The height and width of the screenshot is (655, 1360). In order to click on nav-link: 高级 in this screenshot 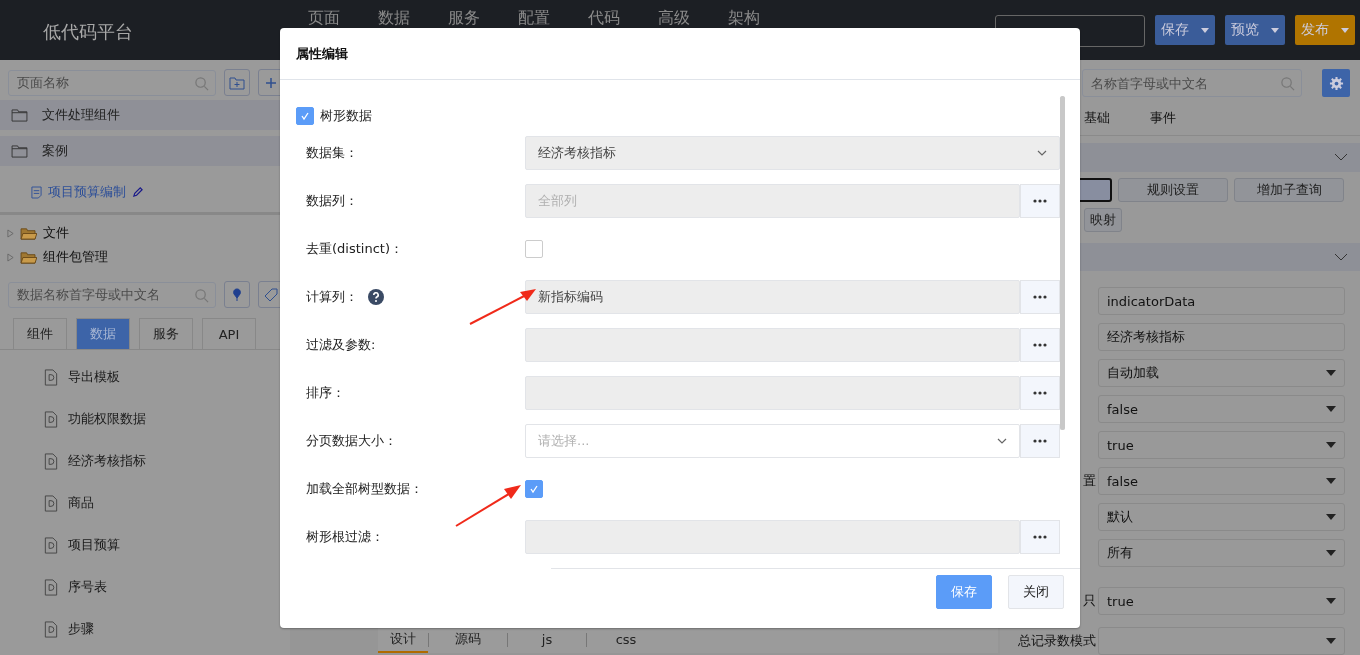, I will do `click(674, 18)`.